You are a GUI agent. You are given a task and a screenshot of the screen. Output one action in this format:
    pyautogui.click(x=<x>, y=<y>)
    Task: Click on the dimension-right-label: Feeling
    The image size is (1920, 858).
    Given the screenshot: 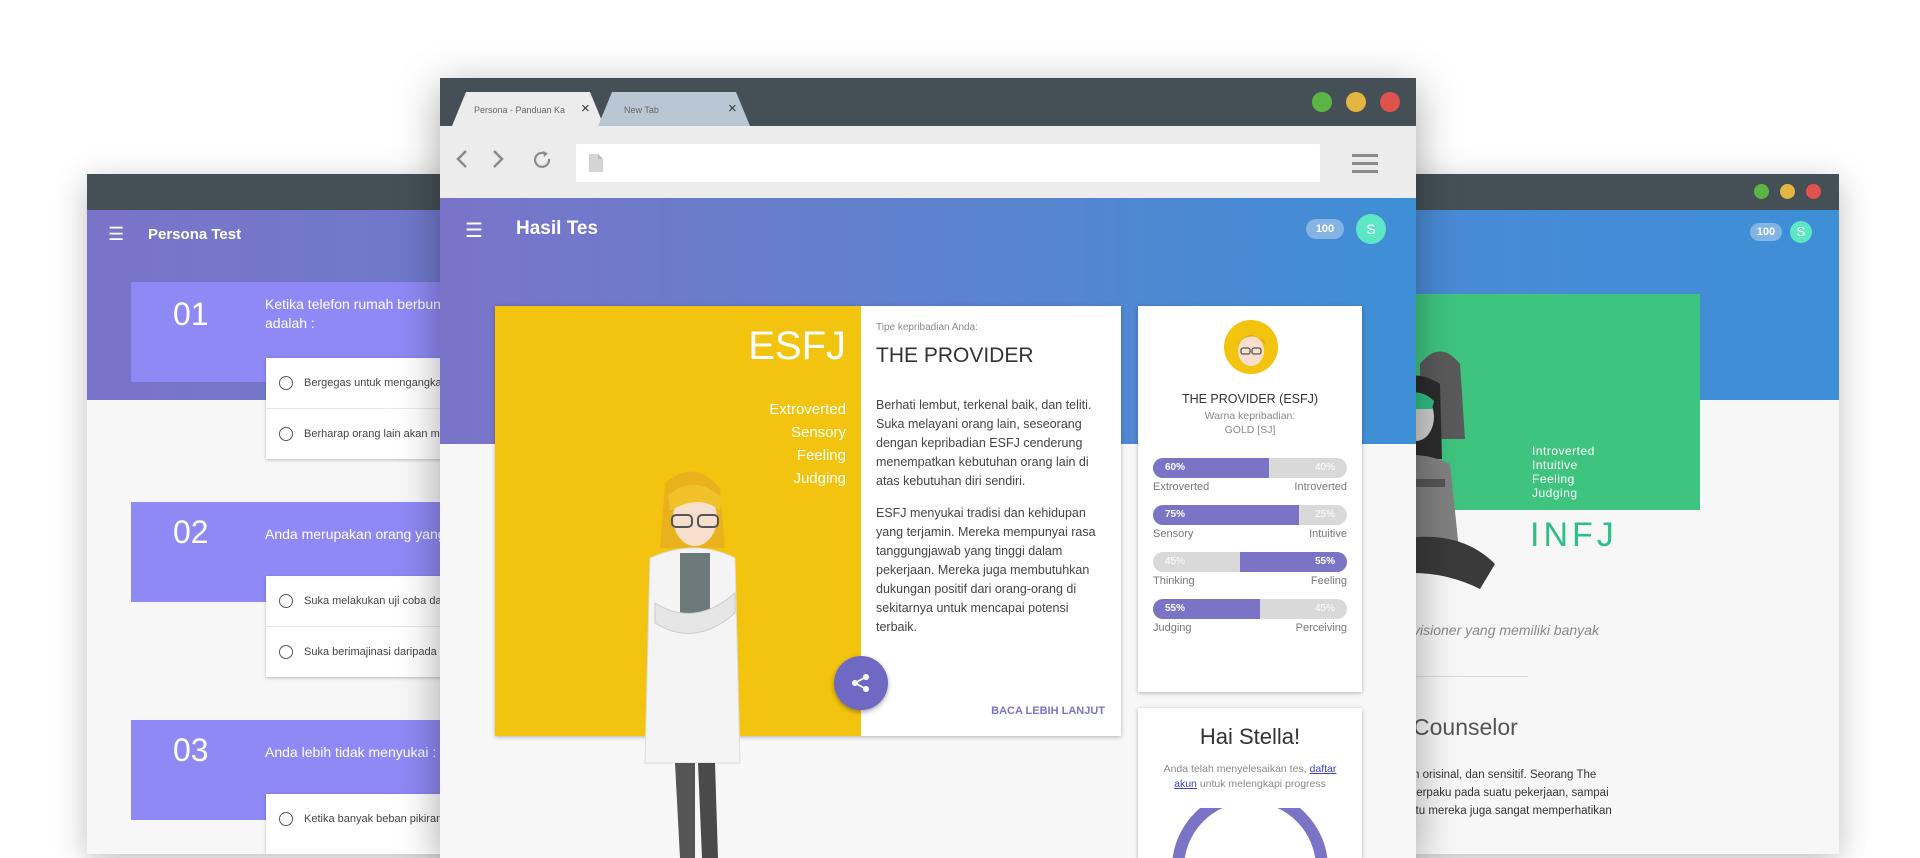 What is the action you would take?
    pyautogui.click(x=1328, y=581)
    